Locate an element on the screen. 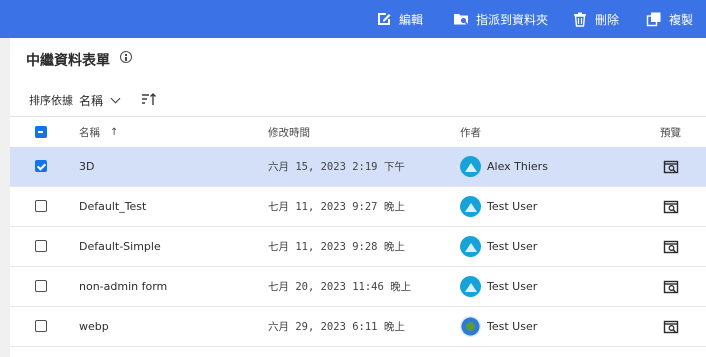  table-row: webp 六月 29, 2023 6:11 晚上 Test User is located at coordinates (358, 327).